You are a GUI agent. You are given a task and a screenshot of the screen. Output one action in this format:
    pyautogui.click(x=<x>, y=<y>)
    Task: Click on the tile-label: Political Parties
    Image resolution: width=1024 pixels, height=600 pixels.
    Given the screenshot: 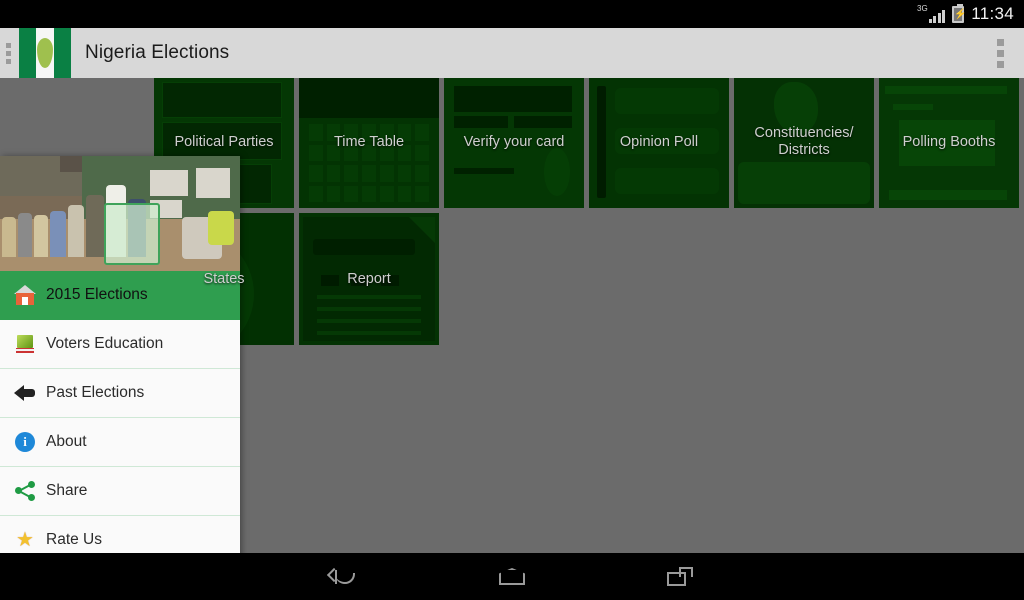 What is the action you would take?
    pyautogui.click(x=224, y=141)
    